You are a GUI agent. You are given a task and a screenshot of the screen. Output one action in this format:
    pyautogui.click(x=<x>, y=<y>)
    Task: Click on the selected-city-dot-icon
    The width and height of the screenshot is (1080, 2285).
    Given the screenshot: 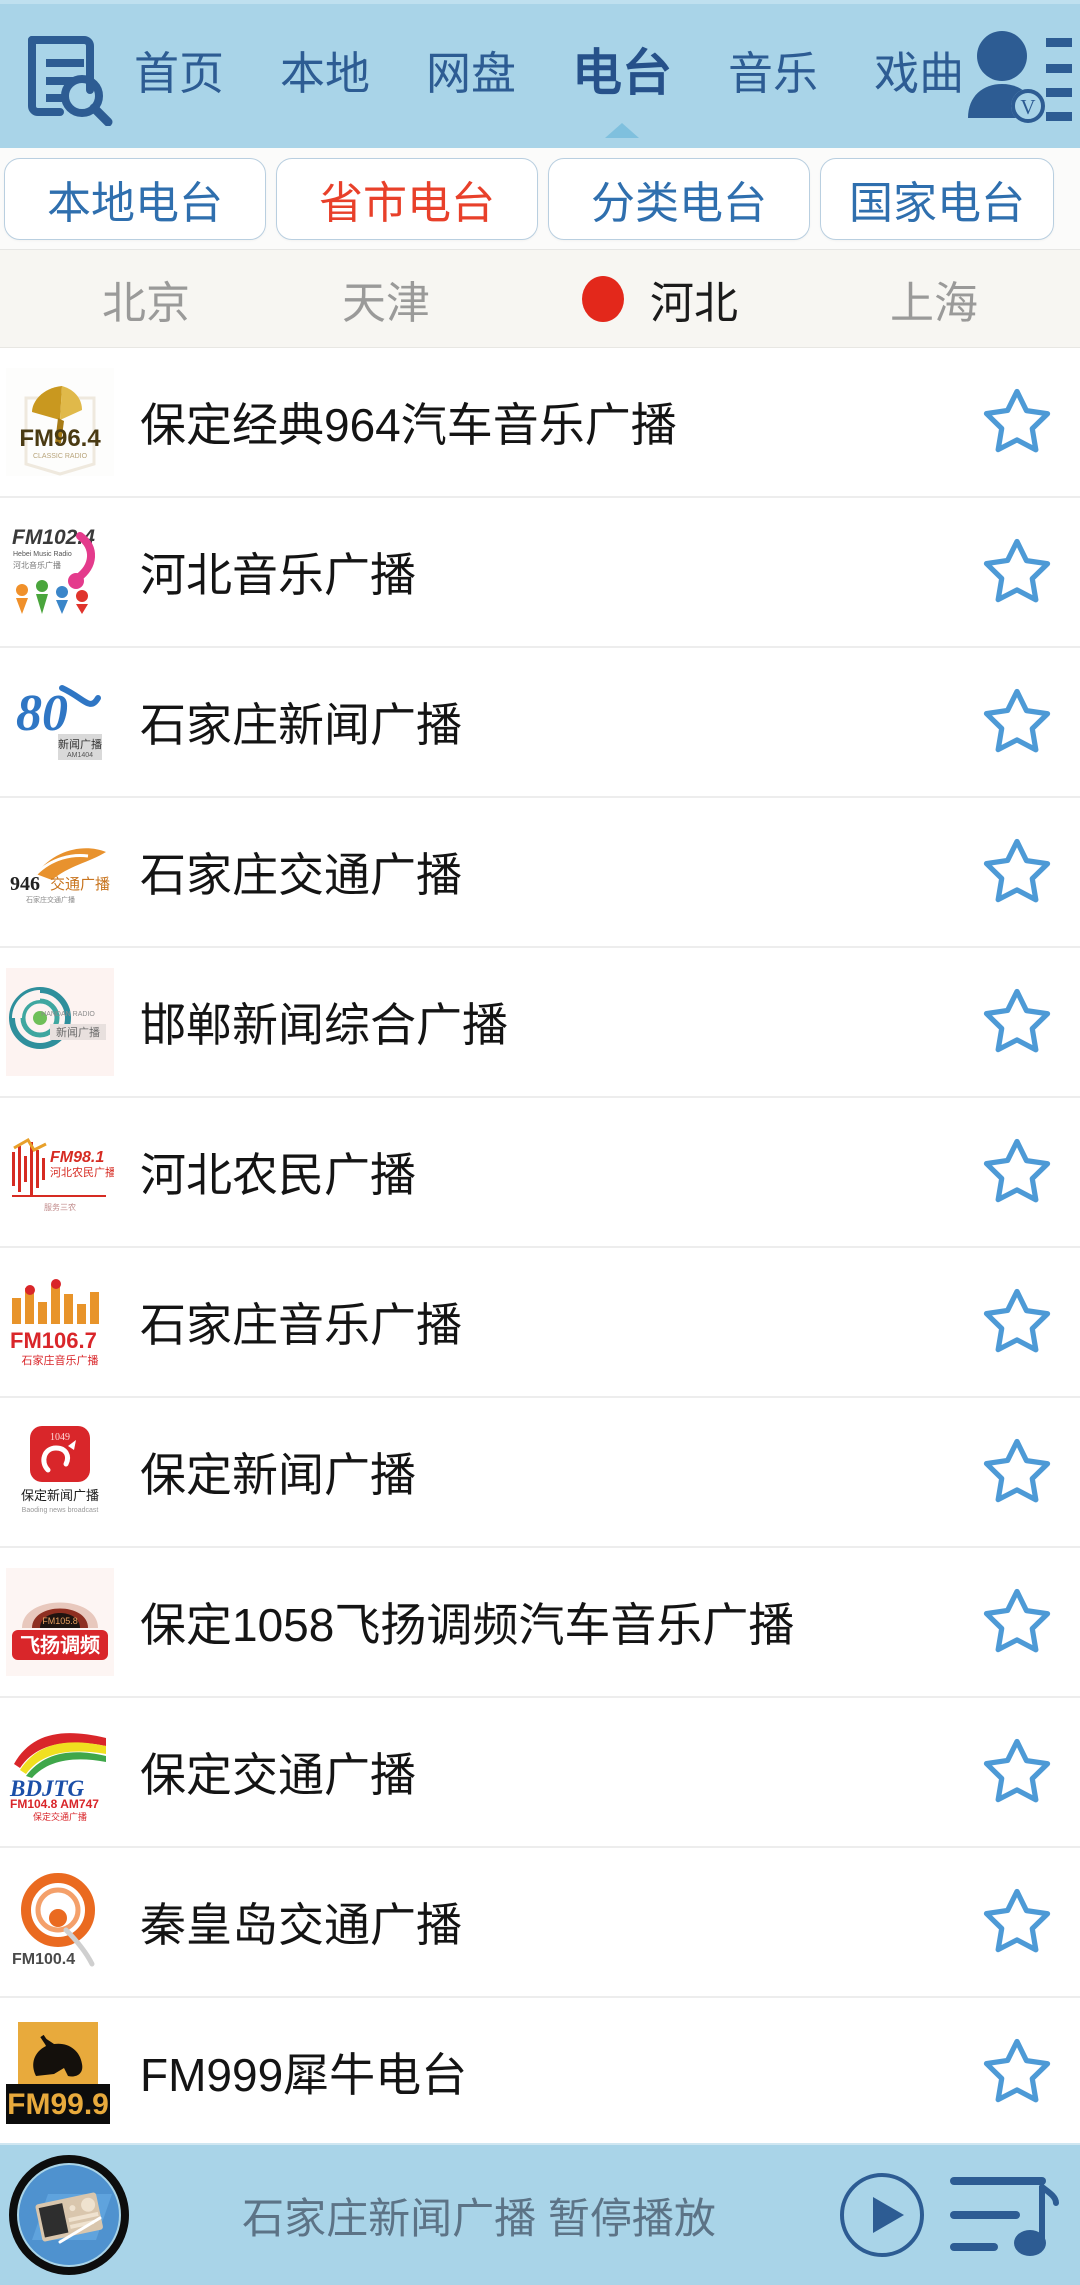 What is the action you would take?
    pyautogui.click(x=603, y=298)
    